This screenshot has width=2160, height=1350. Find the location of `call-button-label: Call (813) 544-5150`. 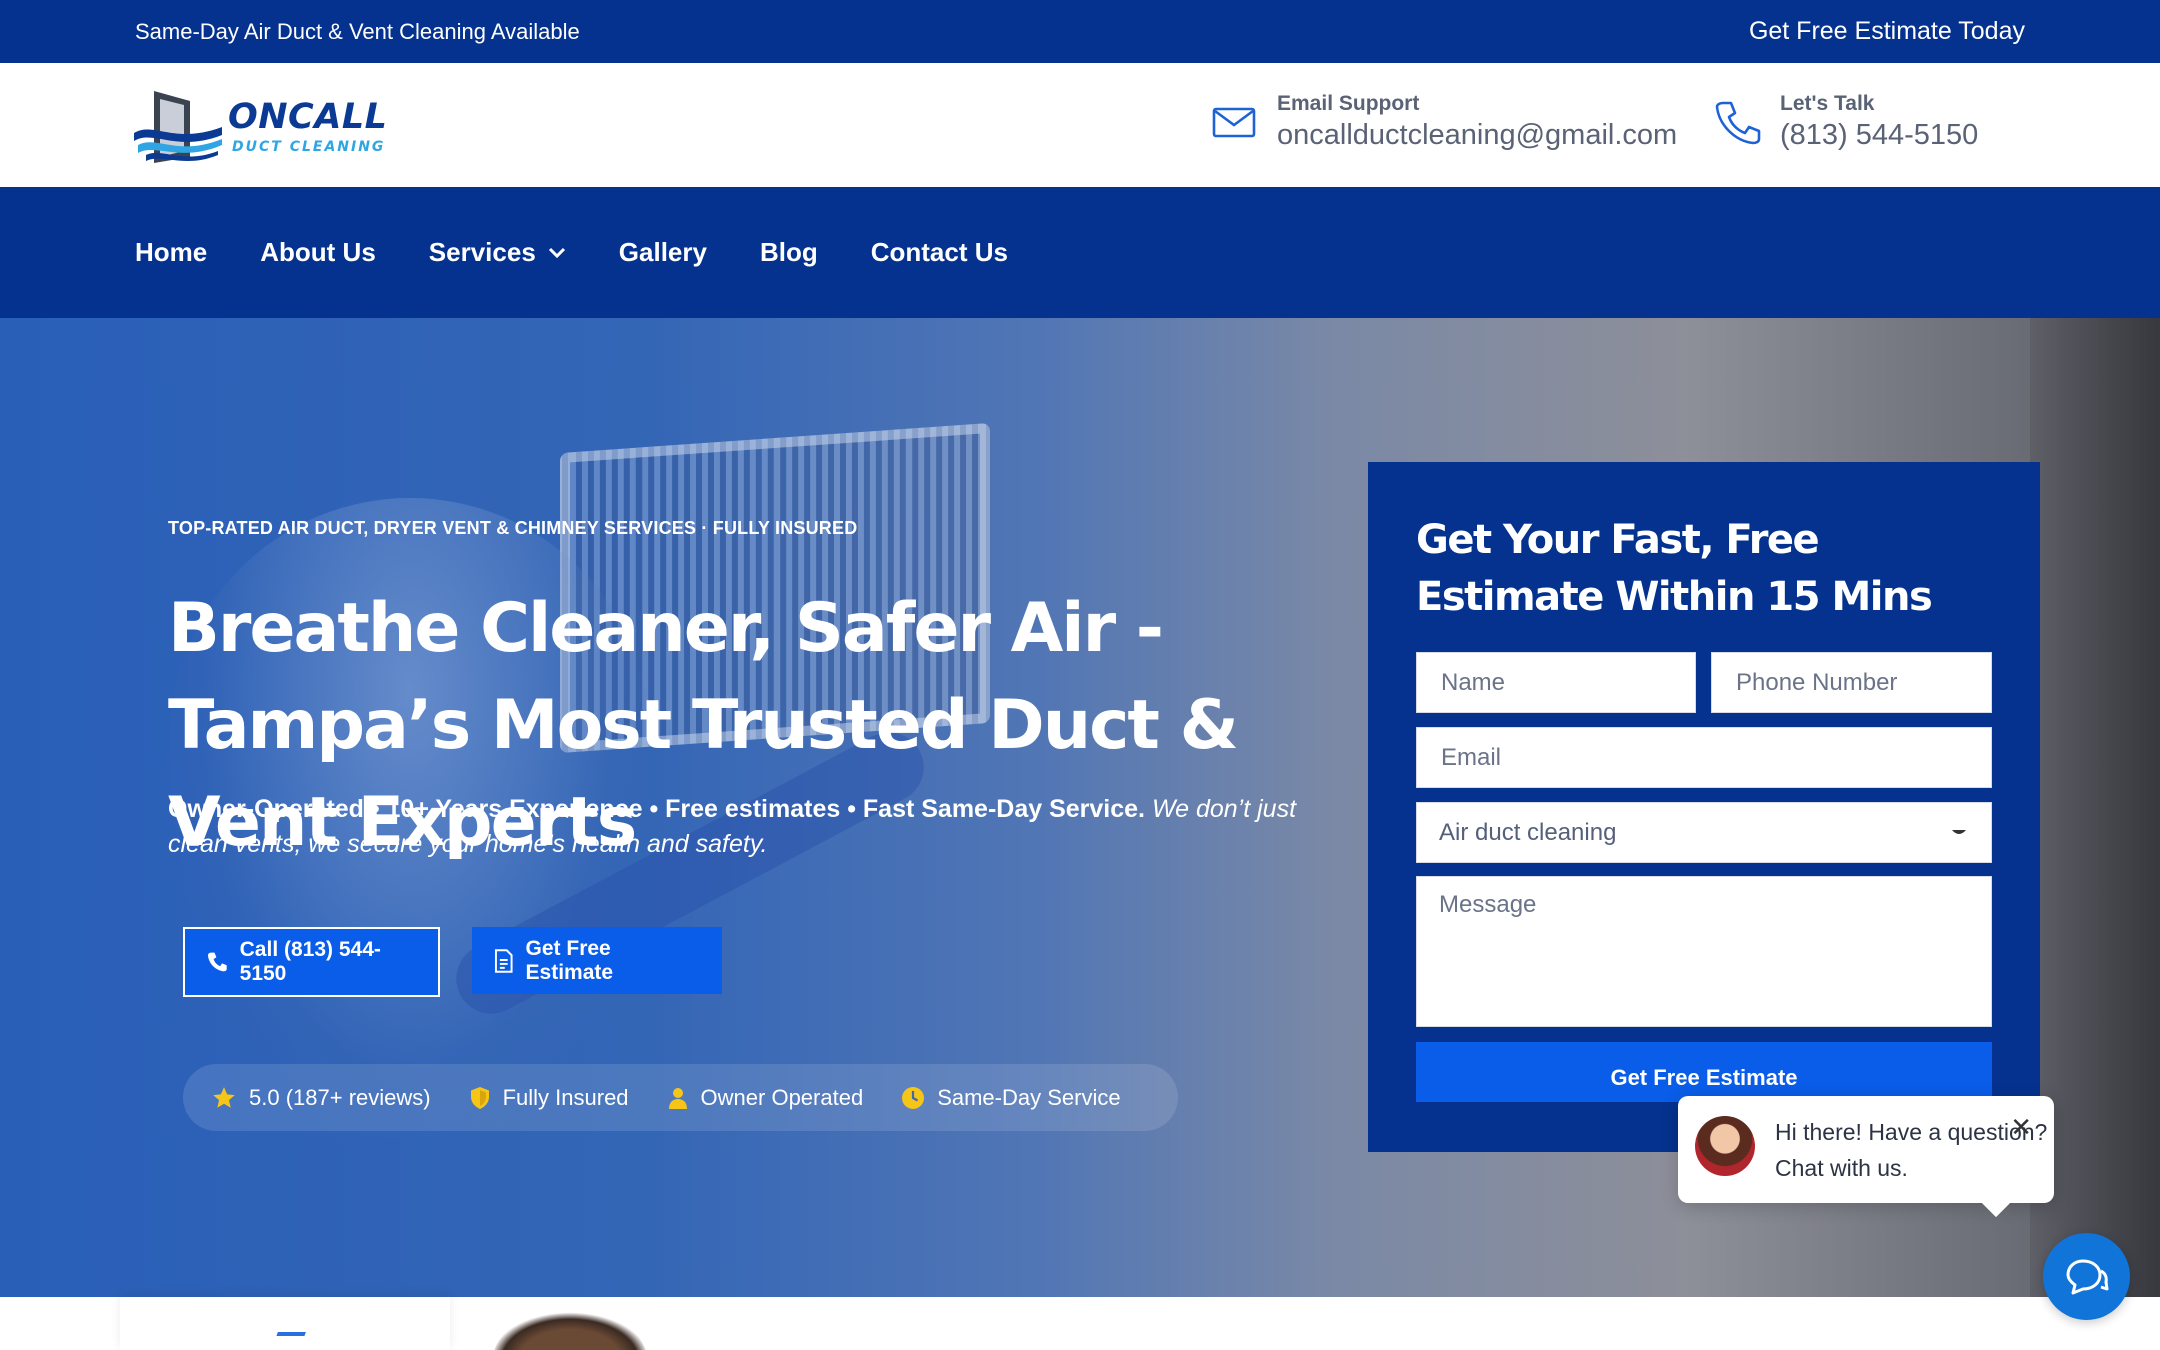

call-button-label: Call (813) 544-5150 is located at coordinates (310, 961).